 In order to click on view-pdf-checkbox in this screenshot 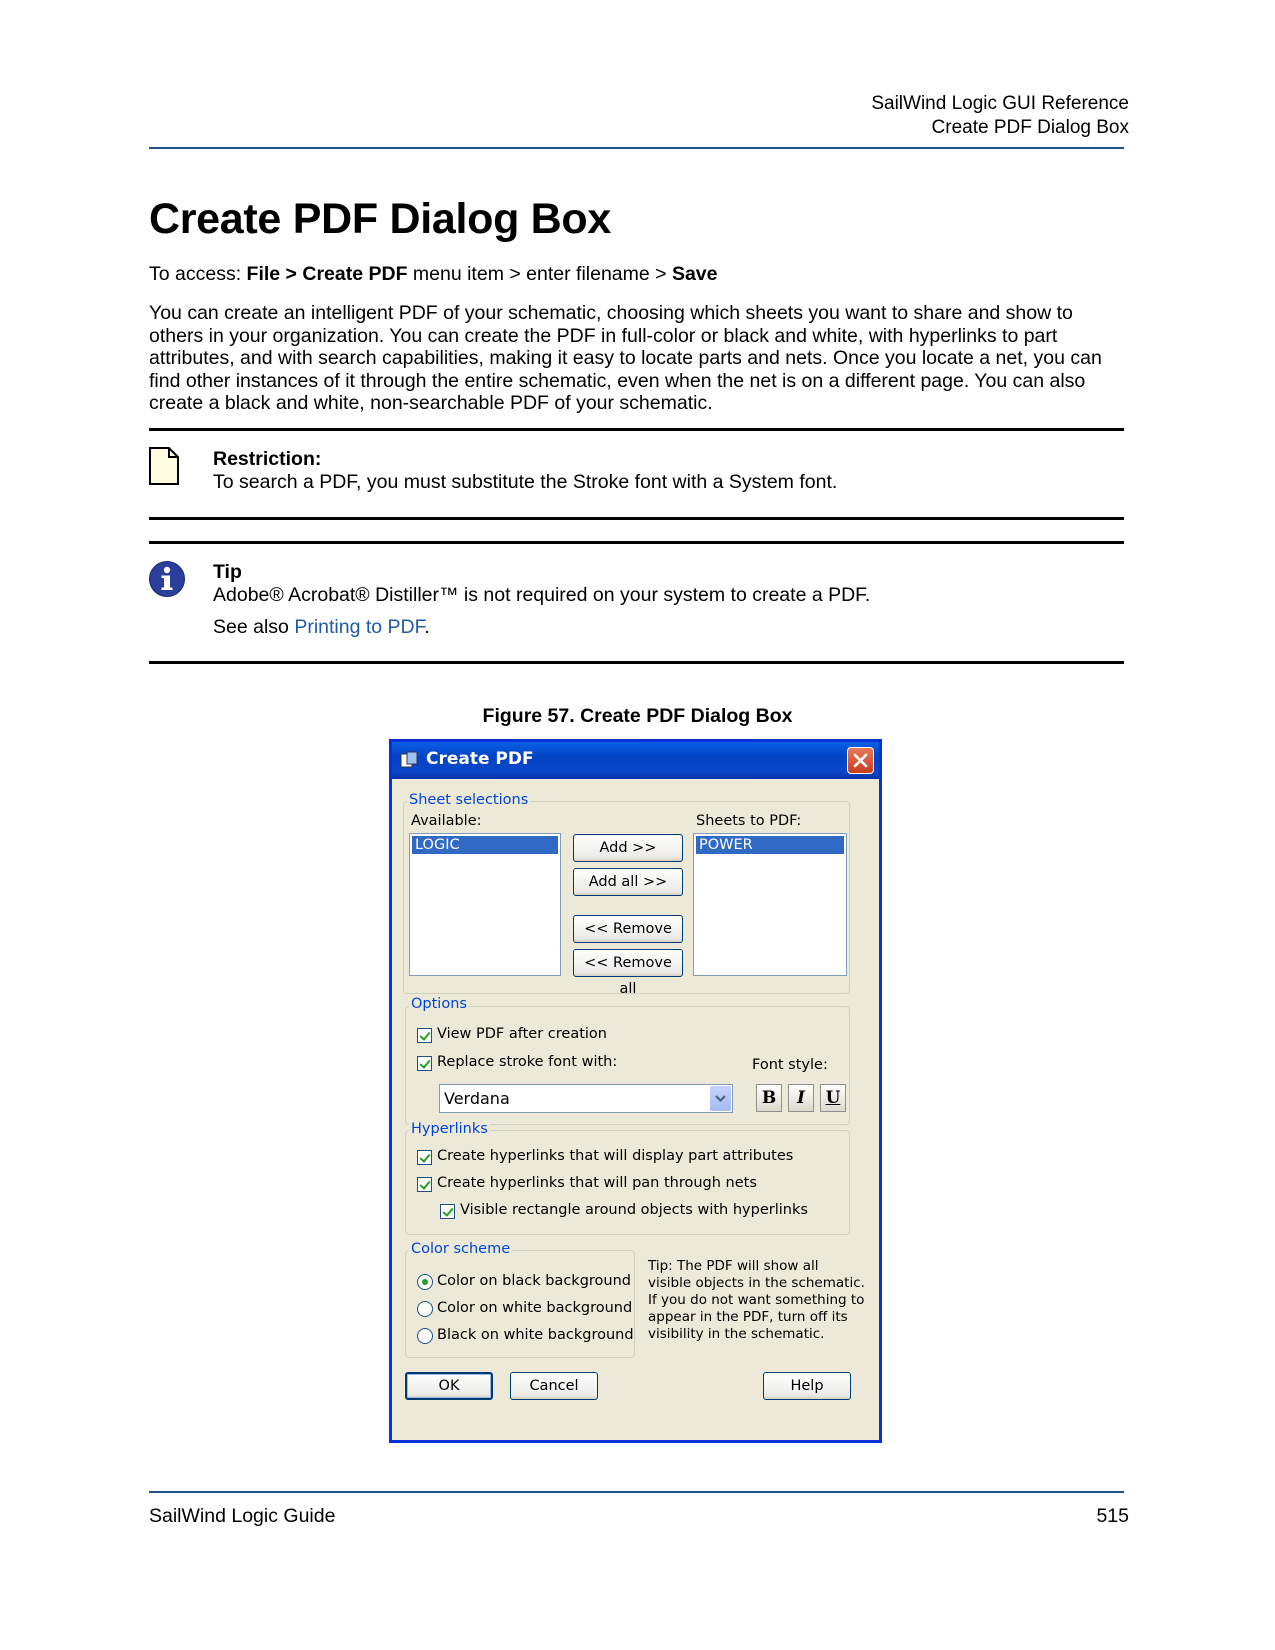, I will do `click(424, 1035)`.